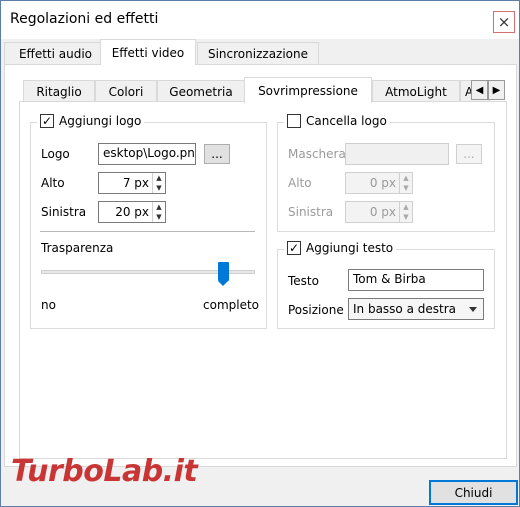 Image resolution: width=520 pixels, height=507 pixels. Describe the element at coordinates (84, 19) in the screenshot. I see `window-title: Regolazioni ed effetti` at that location.